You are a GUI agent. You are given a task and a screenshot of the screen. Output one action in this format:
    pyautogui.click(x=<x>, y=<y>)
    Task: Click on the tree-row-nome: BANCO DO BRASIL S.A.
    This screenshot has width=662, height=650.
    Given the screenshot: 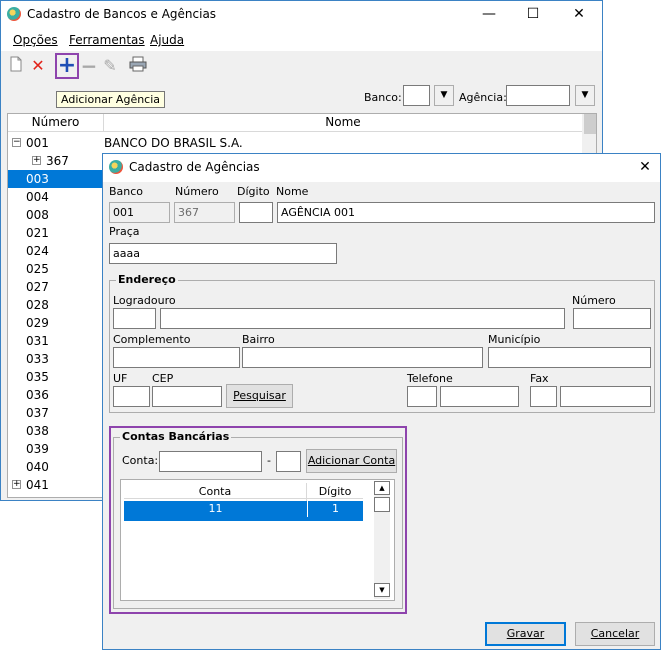 What is the action you would take?
    pyautogui.click(x=173, y=143)
    